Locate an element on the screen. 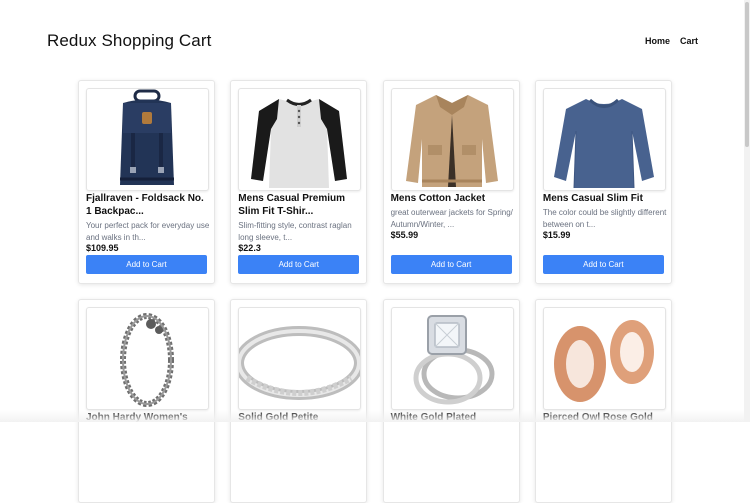  product-price: $109.95 is located at coordinates (102, 248).